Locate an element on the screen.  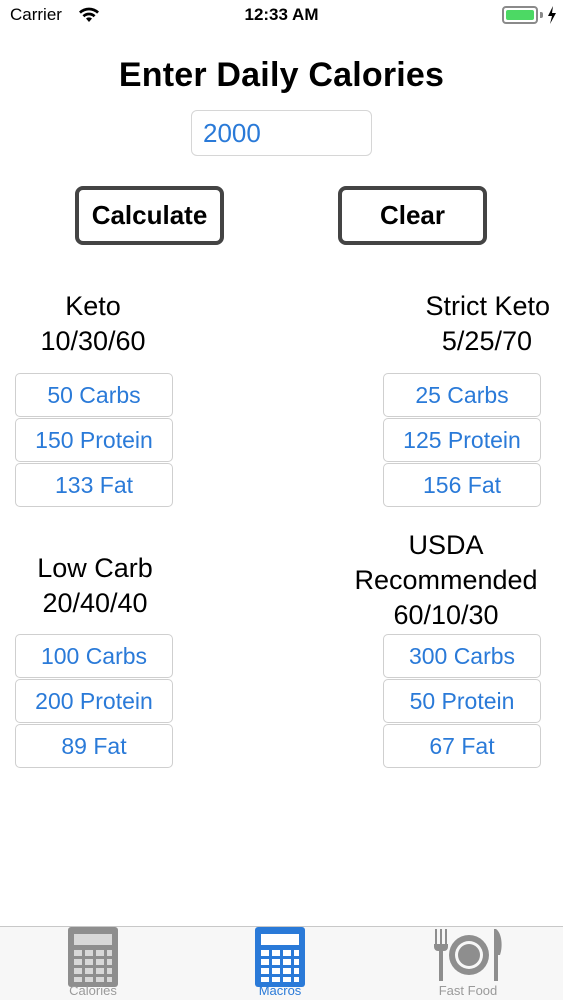
diet-ratio: 20/40/40 is located at coordinates (95, 603).